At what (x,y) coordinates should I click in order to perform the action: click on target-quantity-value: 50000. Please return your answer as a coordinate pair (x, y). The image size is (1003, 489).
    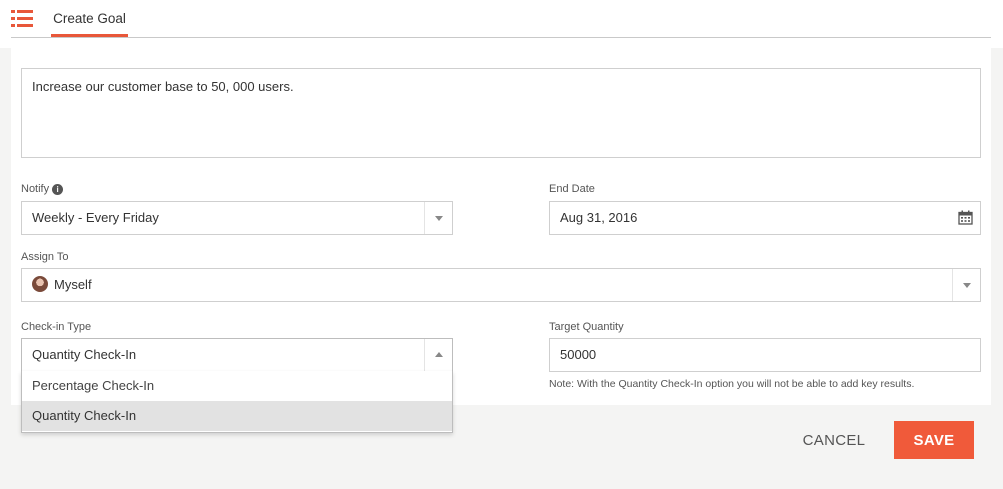
    Looking at the image, I should click on (578, 354).